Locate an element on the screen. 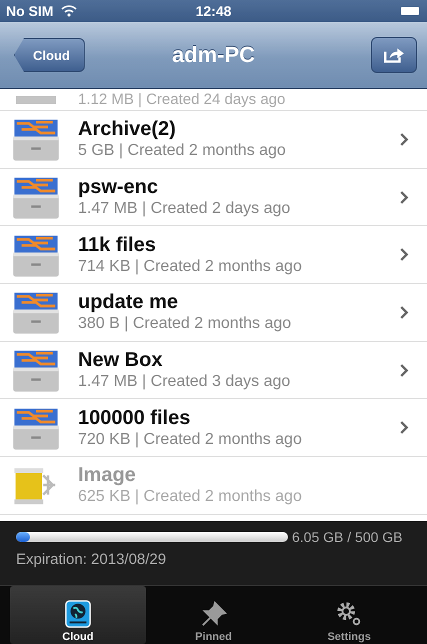  wifi-icon is located at coordinates (69, 11).